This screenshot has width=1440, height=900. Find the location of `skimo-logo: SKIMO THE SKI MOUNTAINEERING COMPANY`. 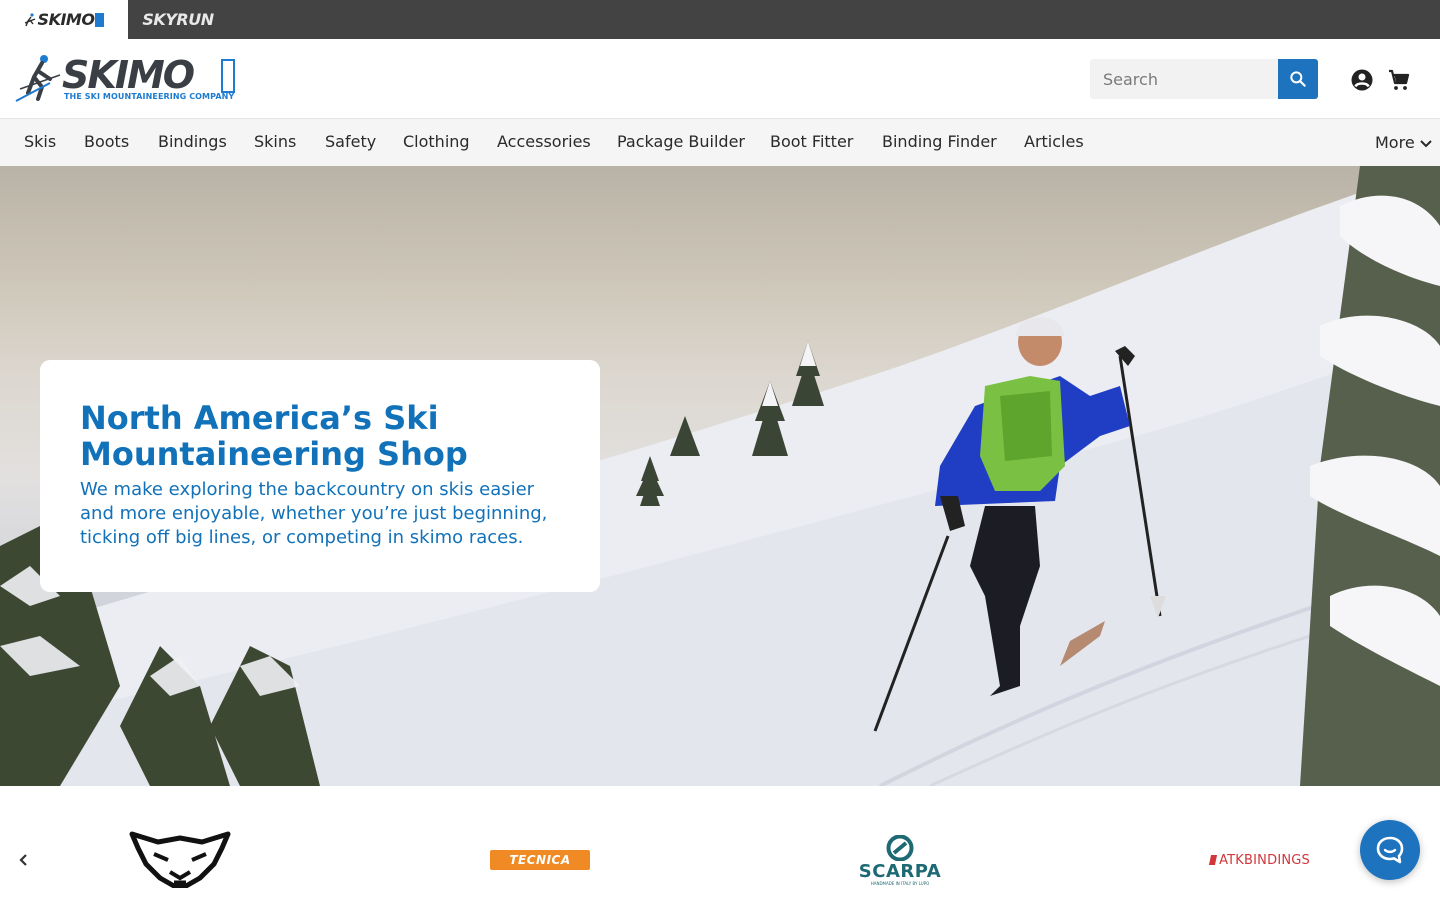

skimo-logo: SKIMO THE SKI MOUNTAINEERING COMPANY is located at coordinates (126, 79).